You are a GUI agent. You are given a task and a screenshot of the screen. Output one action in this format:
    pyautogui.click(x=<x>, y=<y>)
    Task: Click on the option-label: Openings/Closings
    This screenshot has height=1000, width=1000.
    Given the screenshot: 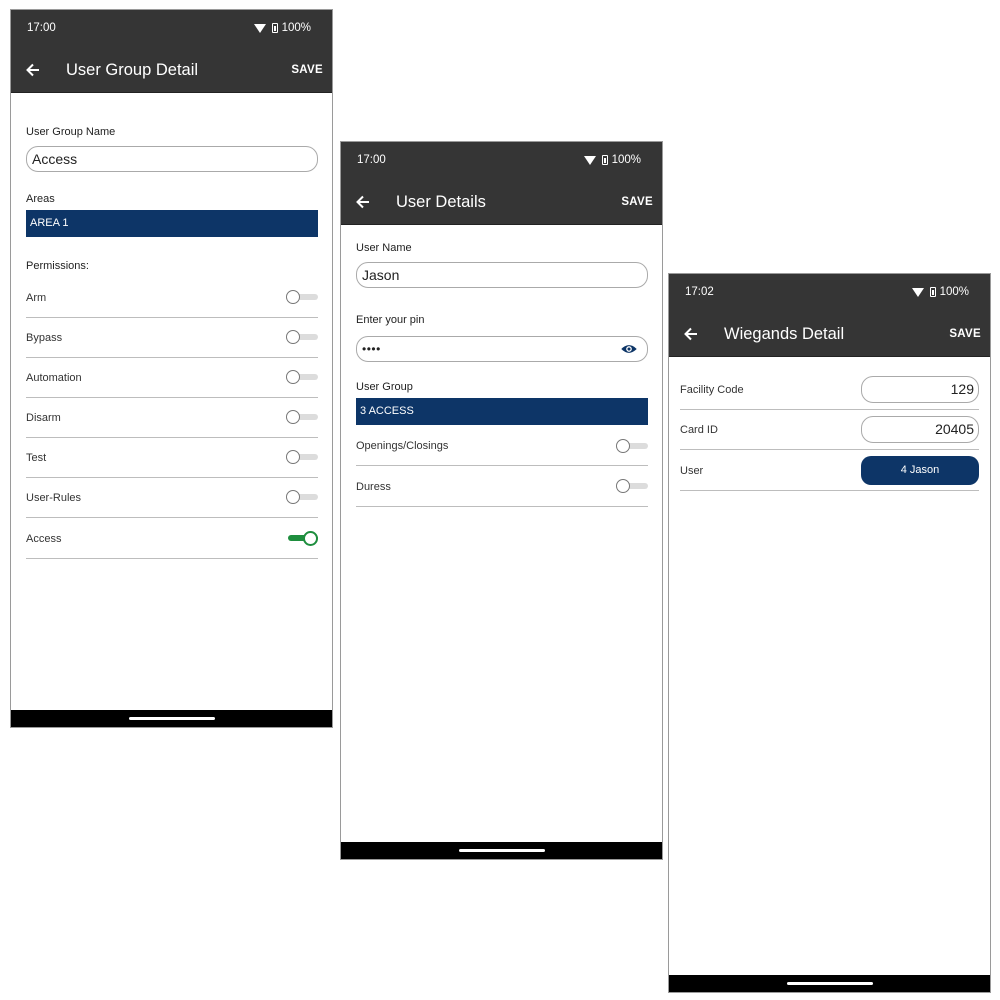 What is the action you would take?
    pyautogui.click(x=402, y=446)
    